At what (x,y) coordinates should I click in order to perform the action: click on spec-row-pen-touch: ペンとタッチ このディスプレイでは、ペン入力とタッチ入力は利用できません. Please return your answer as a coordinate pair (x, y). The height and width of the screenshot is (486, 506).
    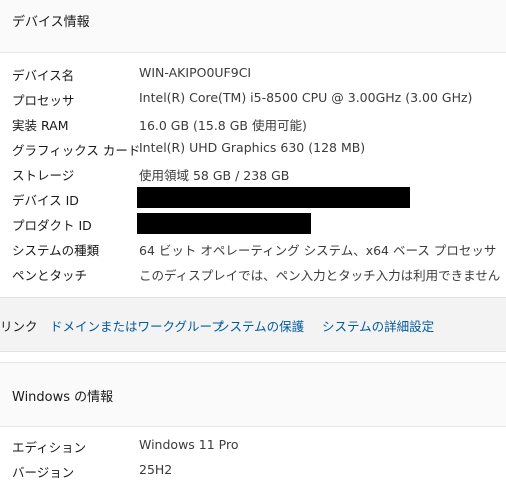
    Looking at the image, I should click on (253, 274).